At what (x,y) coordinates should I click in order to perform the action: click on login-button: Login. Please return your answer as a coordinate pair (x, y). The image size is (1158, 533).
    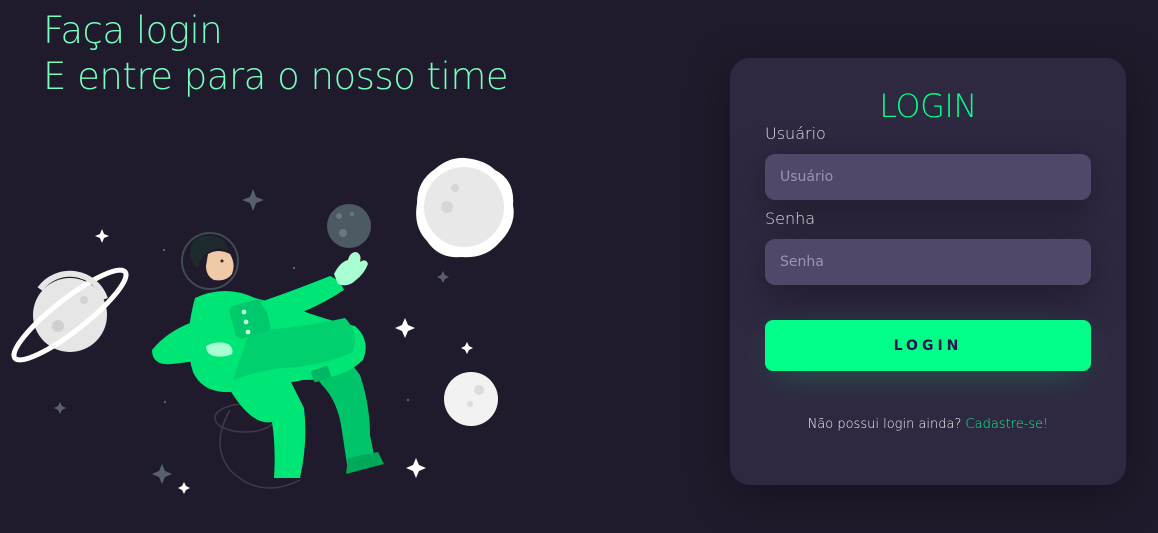
    Looking at the image, I should click on (928, 345).